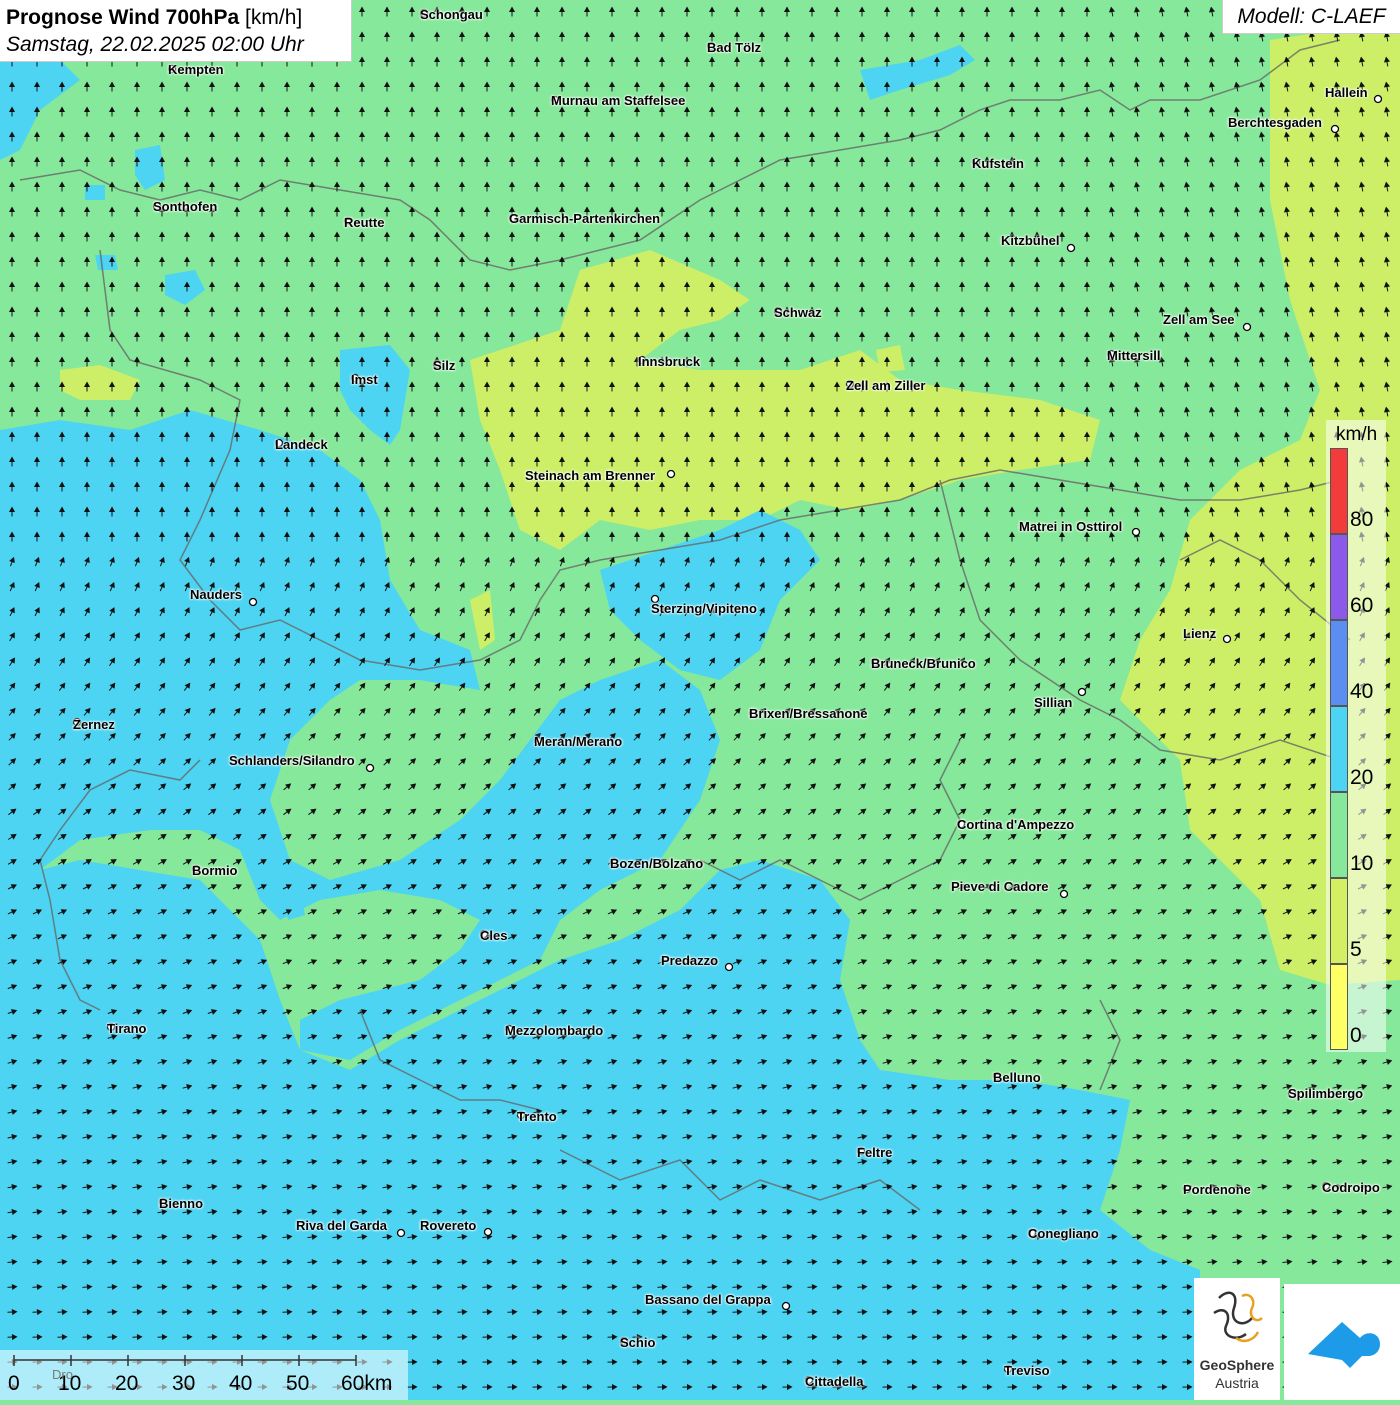 The image size is (1400, 1405). I want to click on city-zell-am-ziller: Zell am Ziller, so click(885, 385).